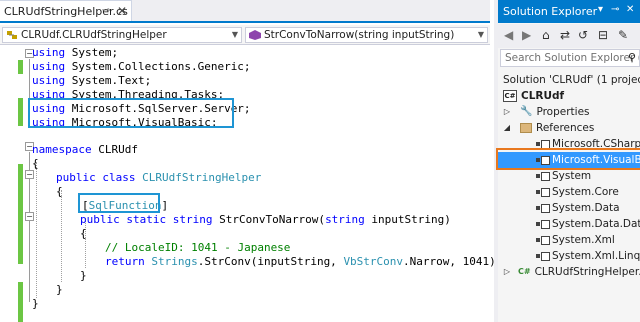  I want to click on code-text: System;, so click(92, 52).